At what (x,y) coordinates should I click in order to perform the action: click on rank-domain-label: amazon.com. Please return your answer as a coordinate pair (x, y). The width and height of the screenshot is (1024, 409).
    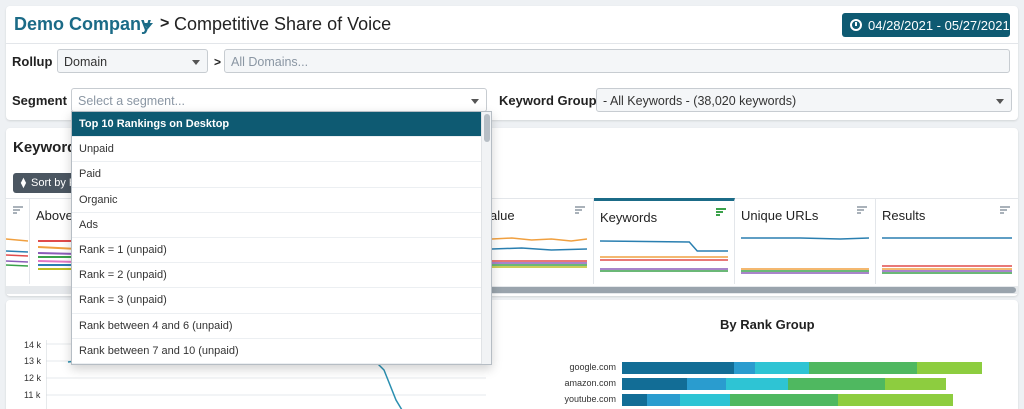
    Looking at the image, I should click on (590, 383).